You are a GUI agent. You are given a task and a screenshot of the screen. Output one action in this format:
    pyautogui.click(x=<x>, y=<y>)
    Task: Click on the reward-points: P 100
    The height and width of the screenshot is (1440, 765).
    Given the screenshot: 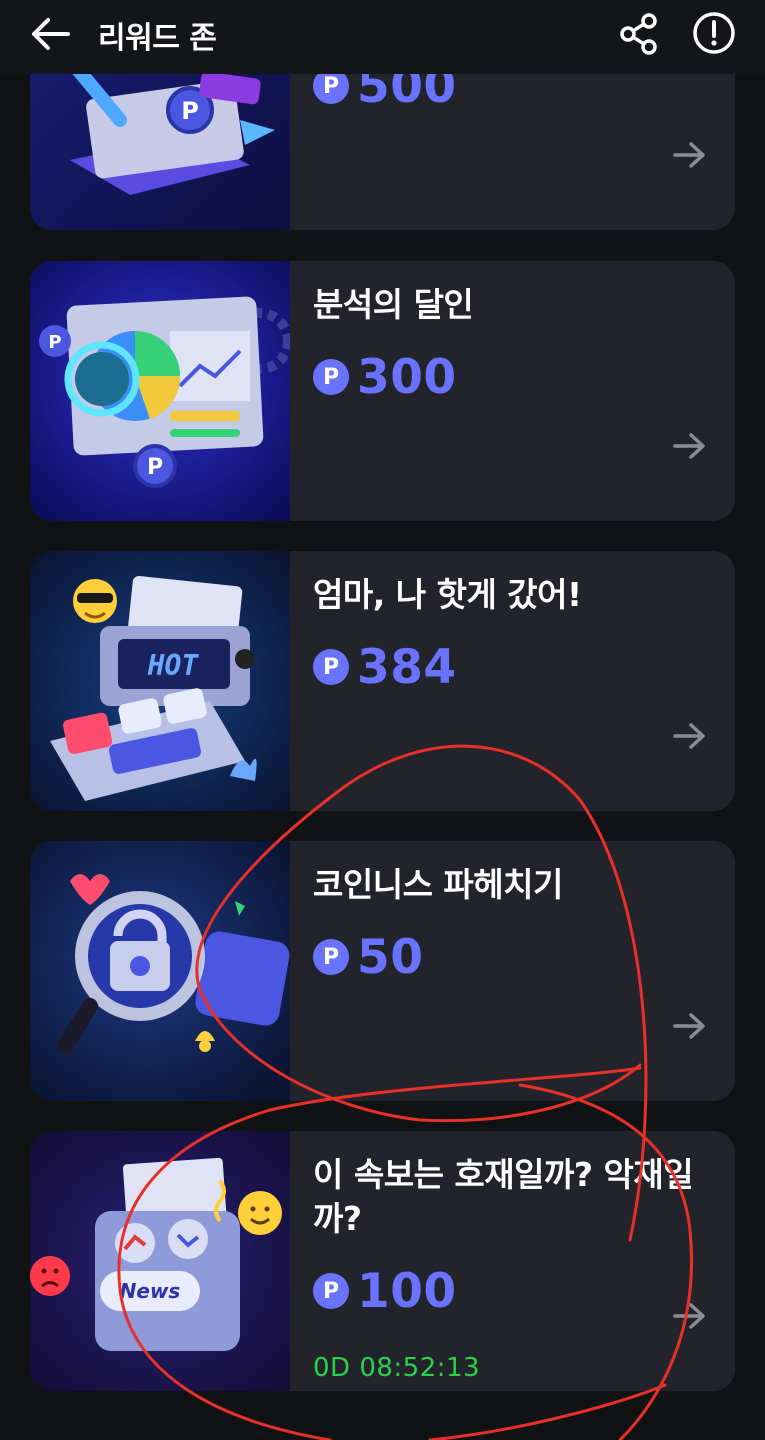 What is the action you would take?
    pyautogui.click(x=385, y=1291)
    